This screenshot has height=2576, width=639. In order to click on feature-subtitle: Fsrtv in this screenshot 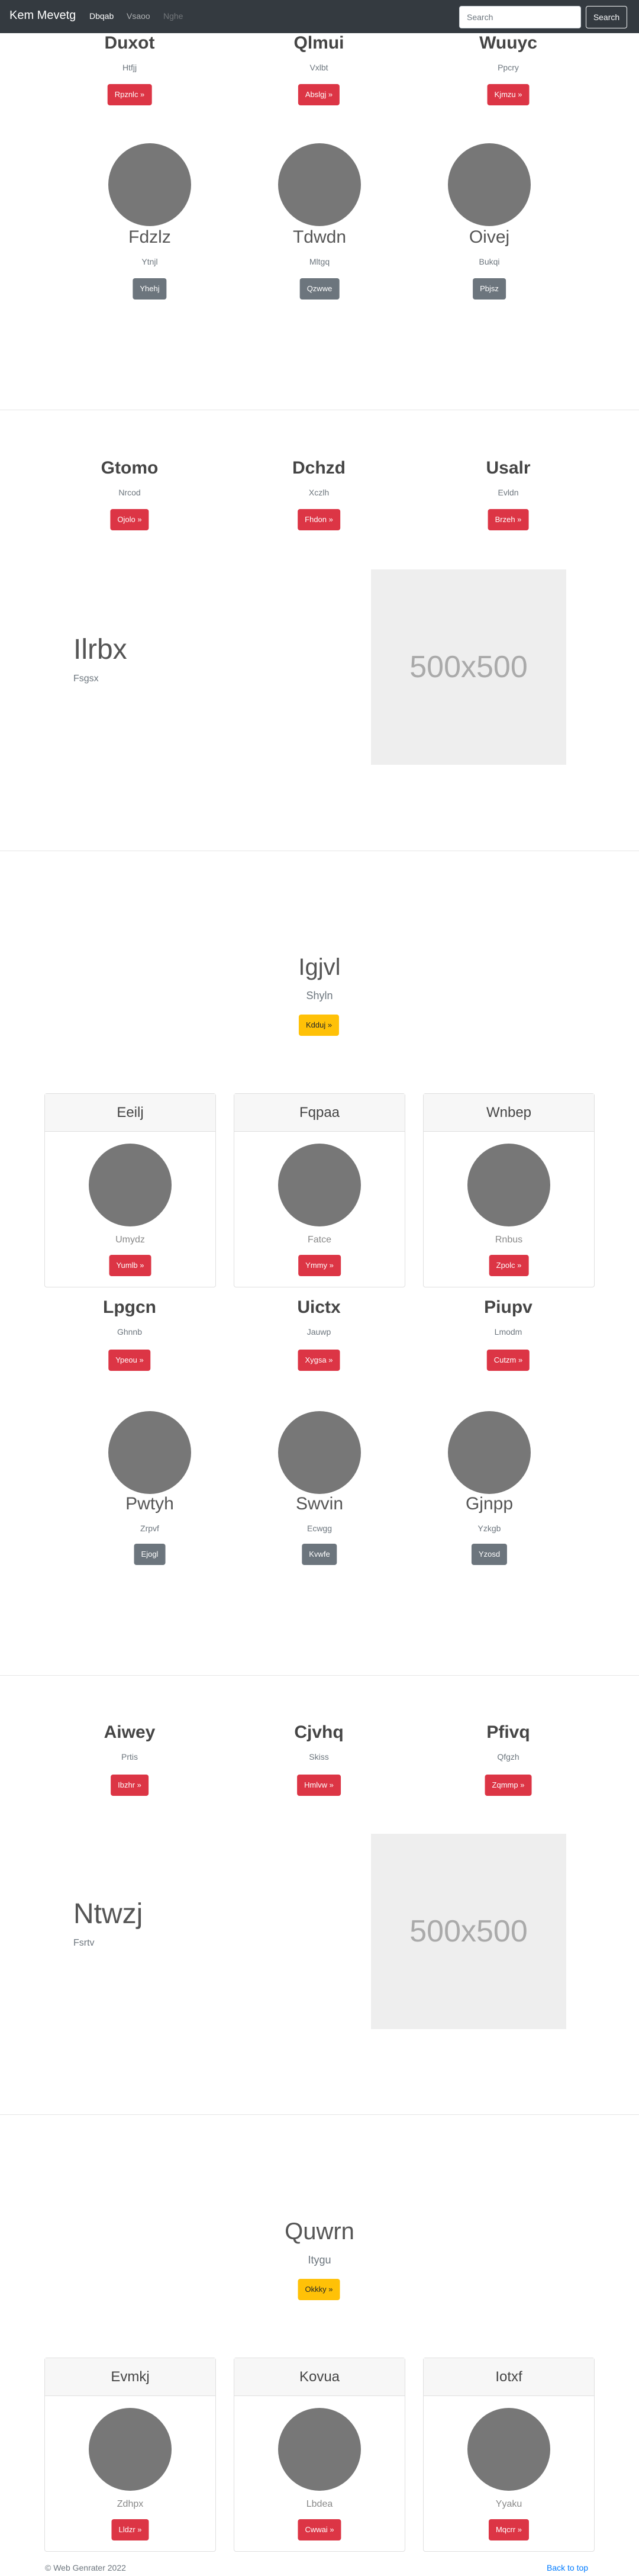, I will do `click(84, 1943)`.